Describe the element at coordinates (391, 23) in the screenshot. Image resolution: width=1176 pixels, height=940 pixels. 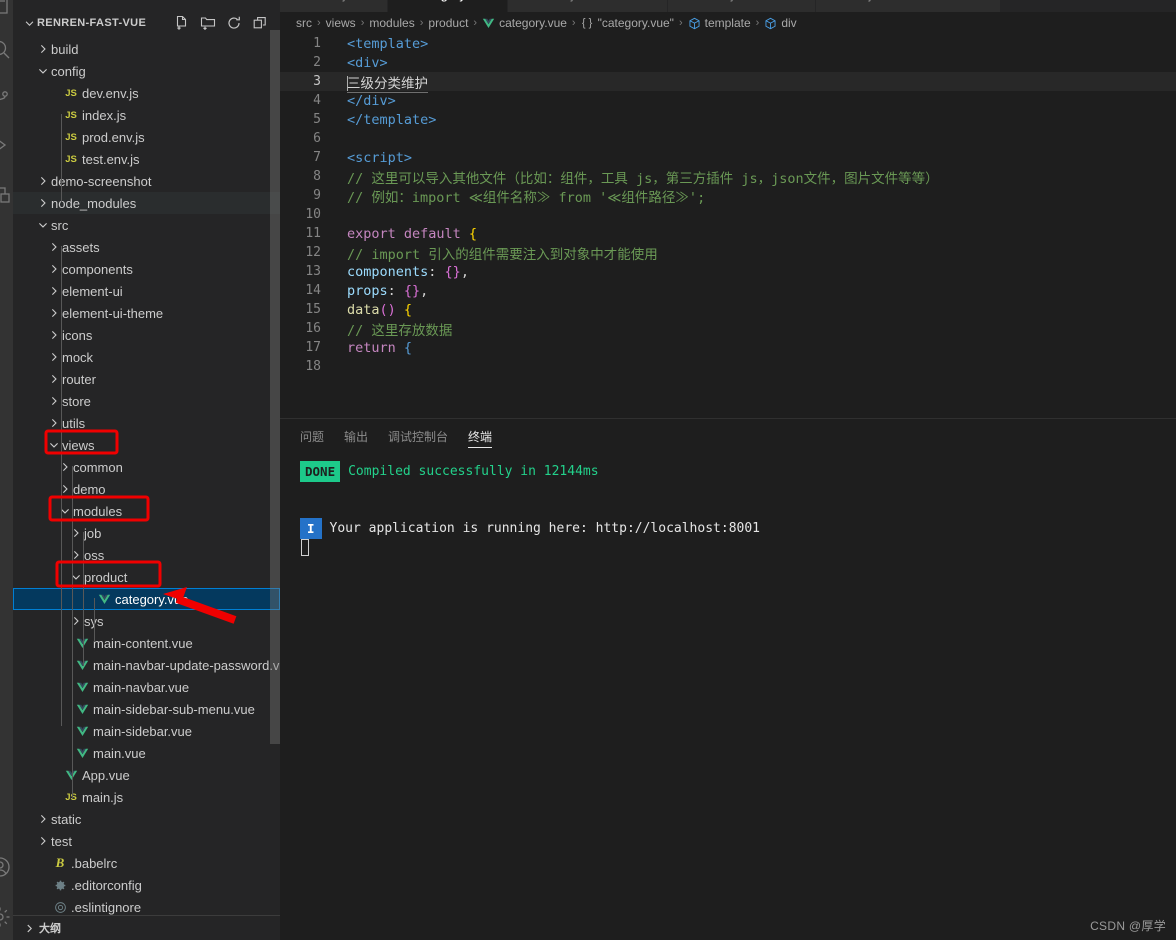
I see `breadcrumb-item: modules` at that location.